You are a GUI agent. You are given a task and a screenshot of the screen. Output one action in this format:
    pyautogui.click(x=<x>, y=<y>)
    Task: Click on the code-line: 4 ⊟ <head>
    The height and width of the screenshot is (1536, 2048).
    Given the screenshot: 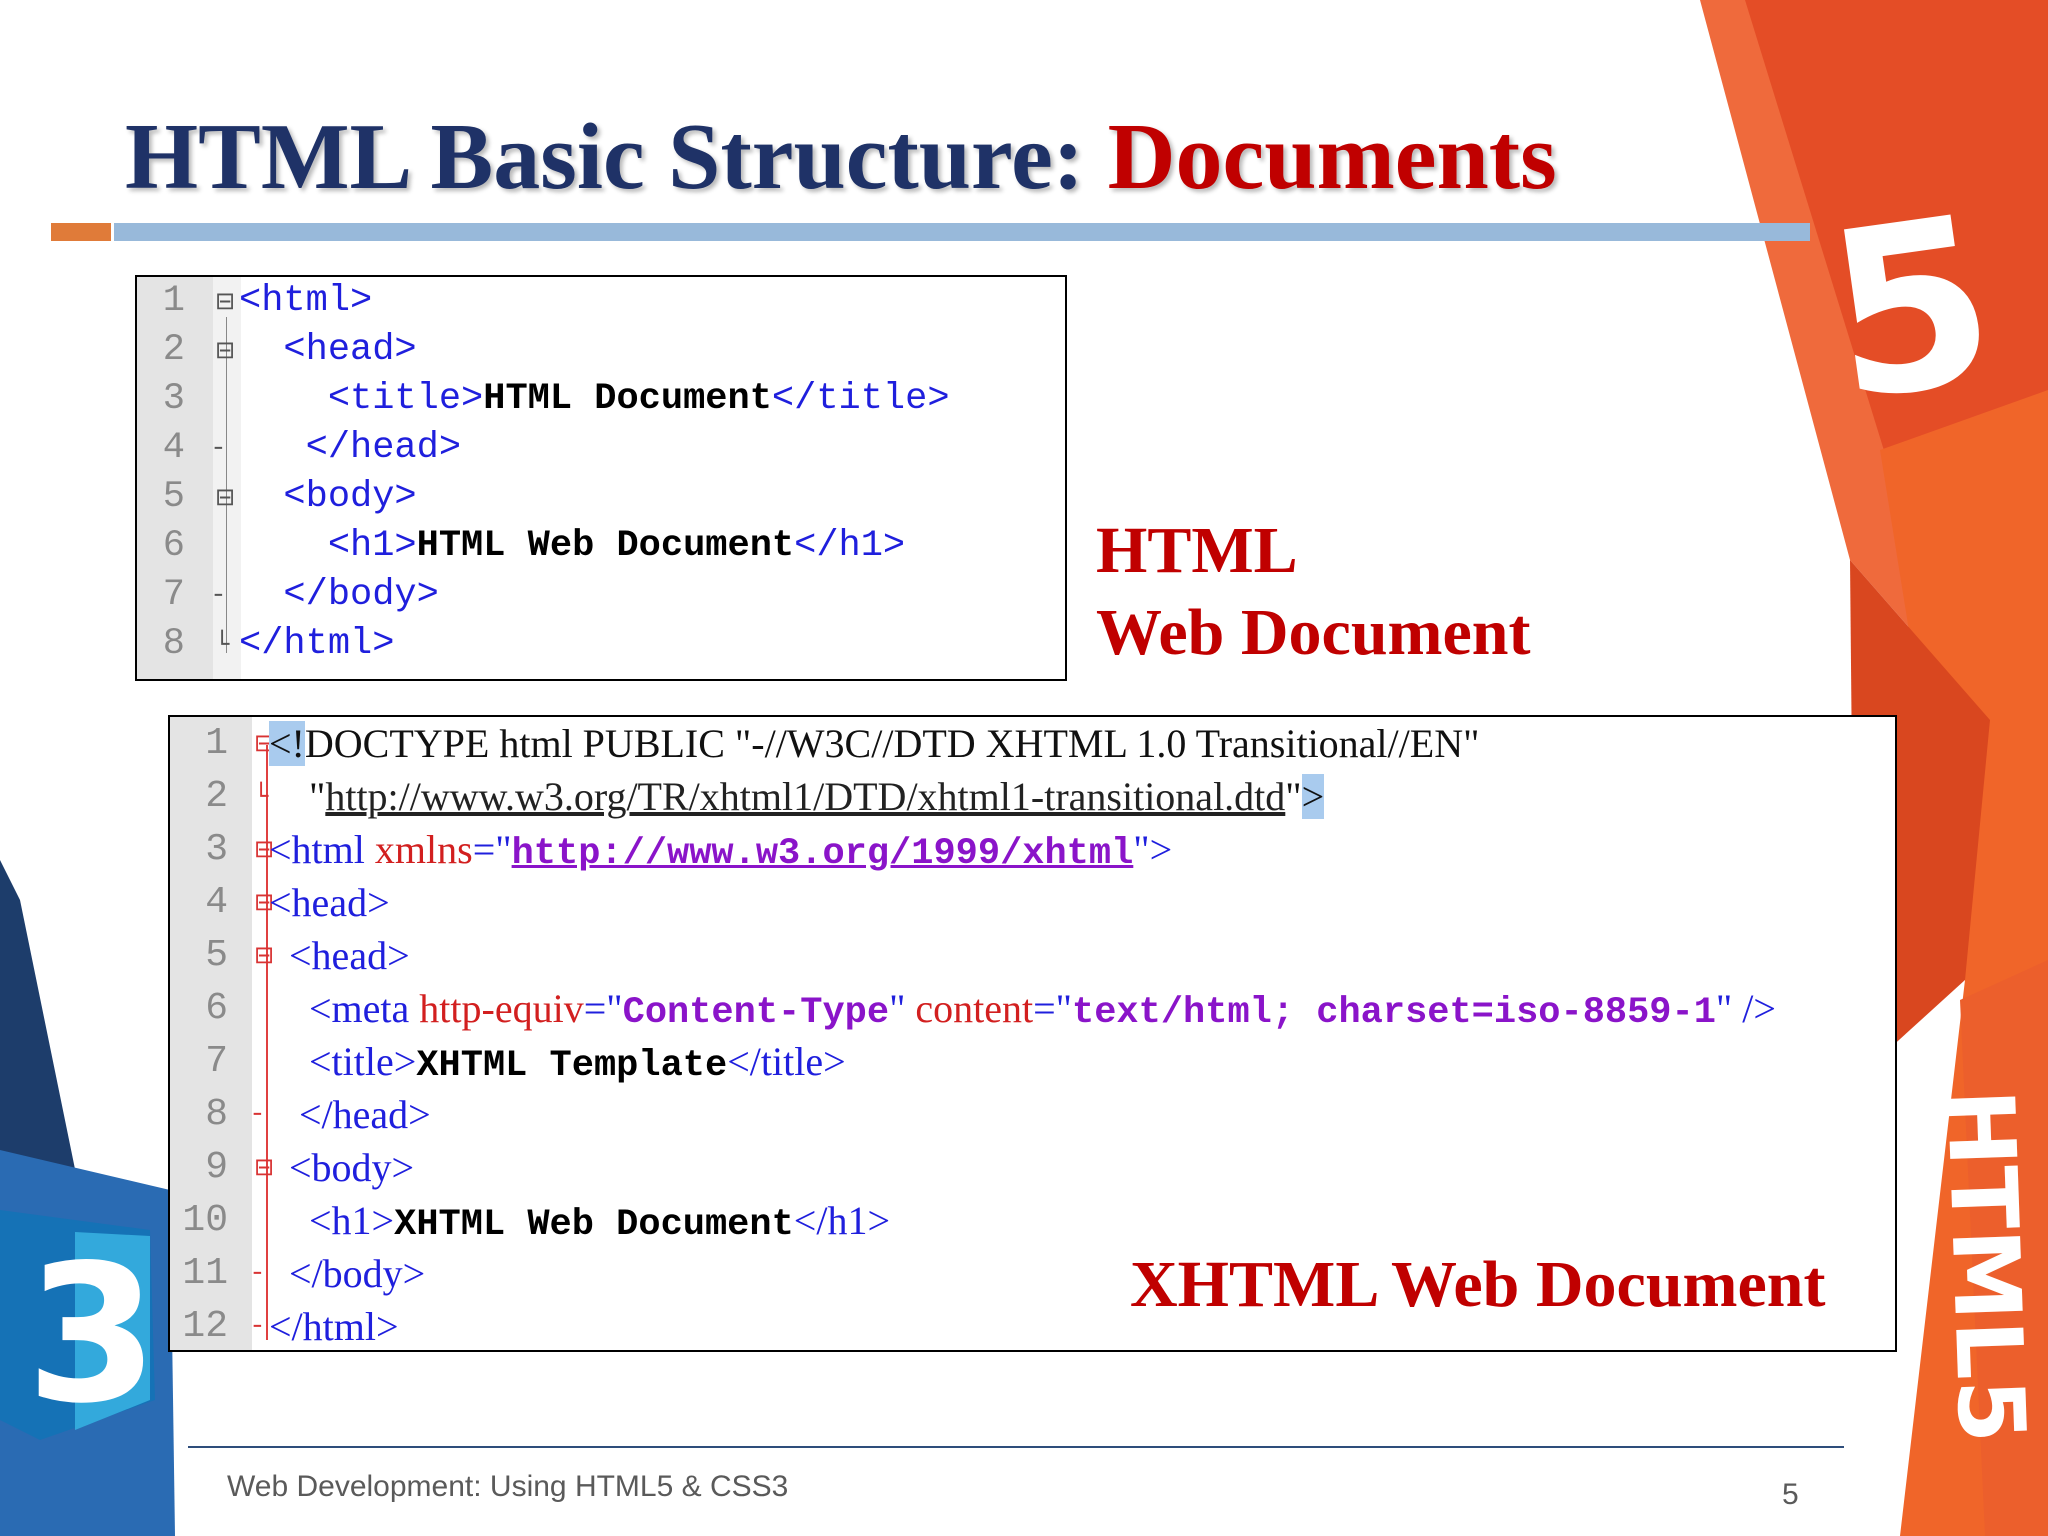 What is the action you would take?
    pyautogui.click(x=1032, y=902)
    